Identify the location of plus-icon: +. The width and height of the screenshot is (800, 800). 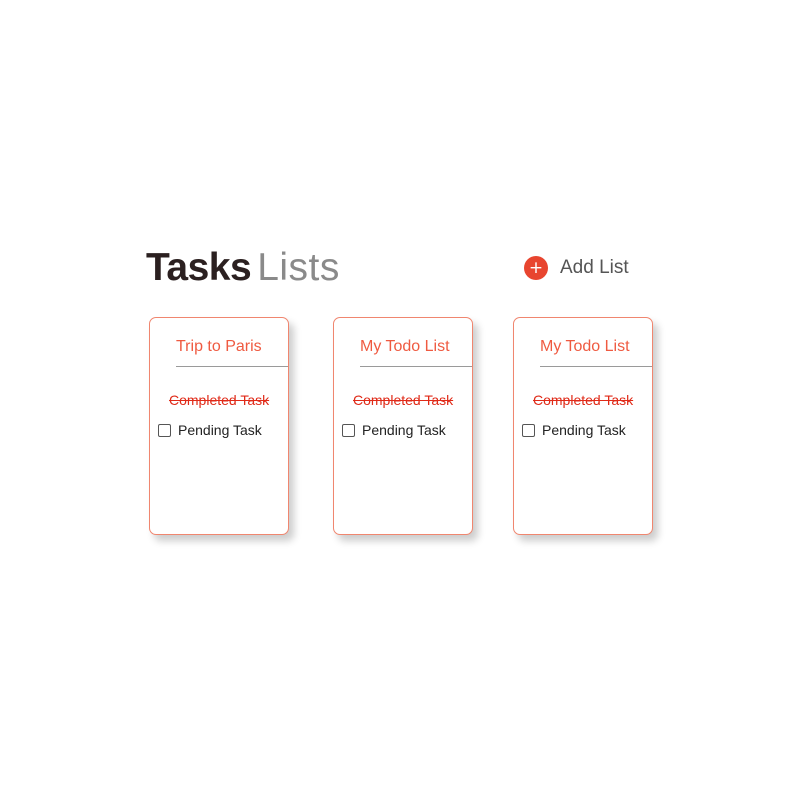
(536, 268).